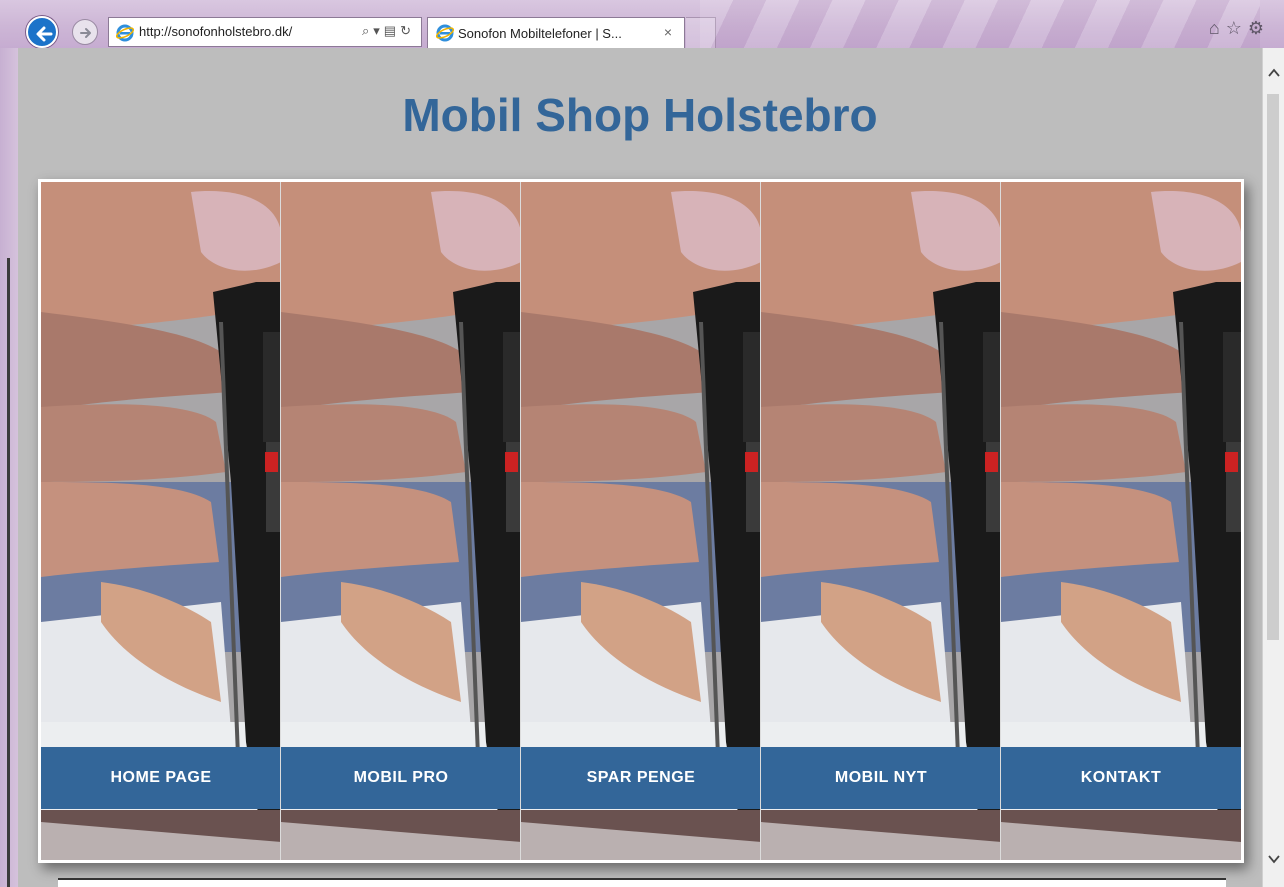 The width and height of the screenshot is (1284, 887). I want to click on hero-slice: HOME PAGE, so click(161, 521).